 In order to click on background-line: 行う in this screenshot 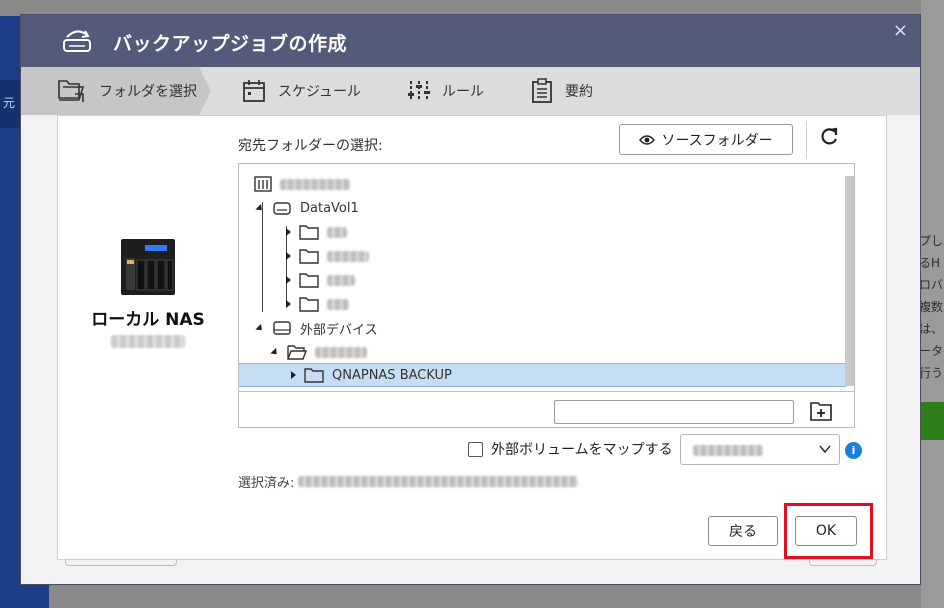, I will do `click(931, 373)`.